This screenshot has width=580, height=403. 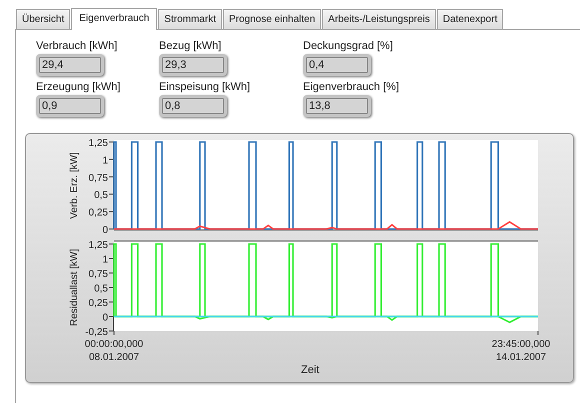 I want to click on axis-title: Verb. Erz. [kW], so click(x=74, y=185).